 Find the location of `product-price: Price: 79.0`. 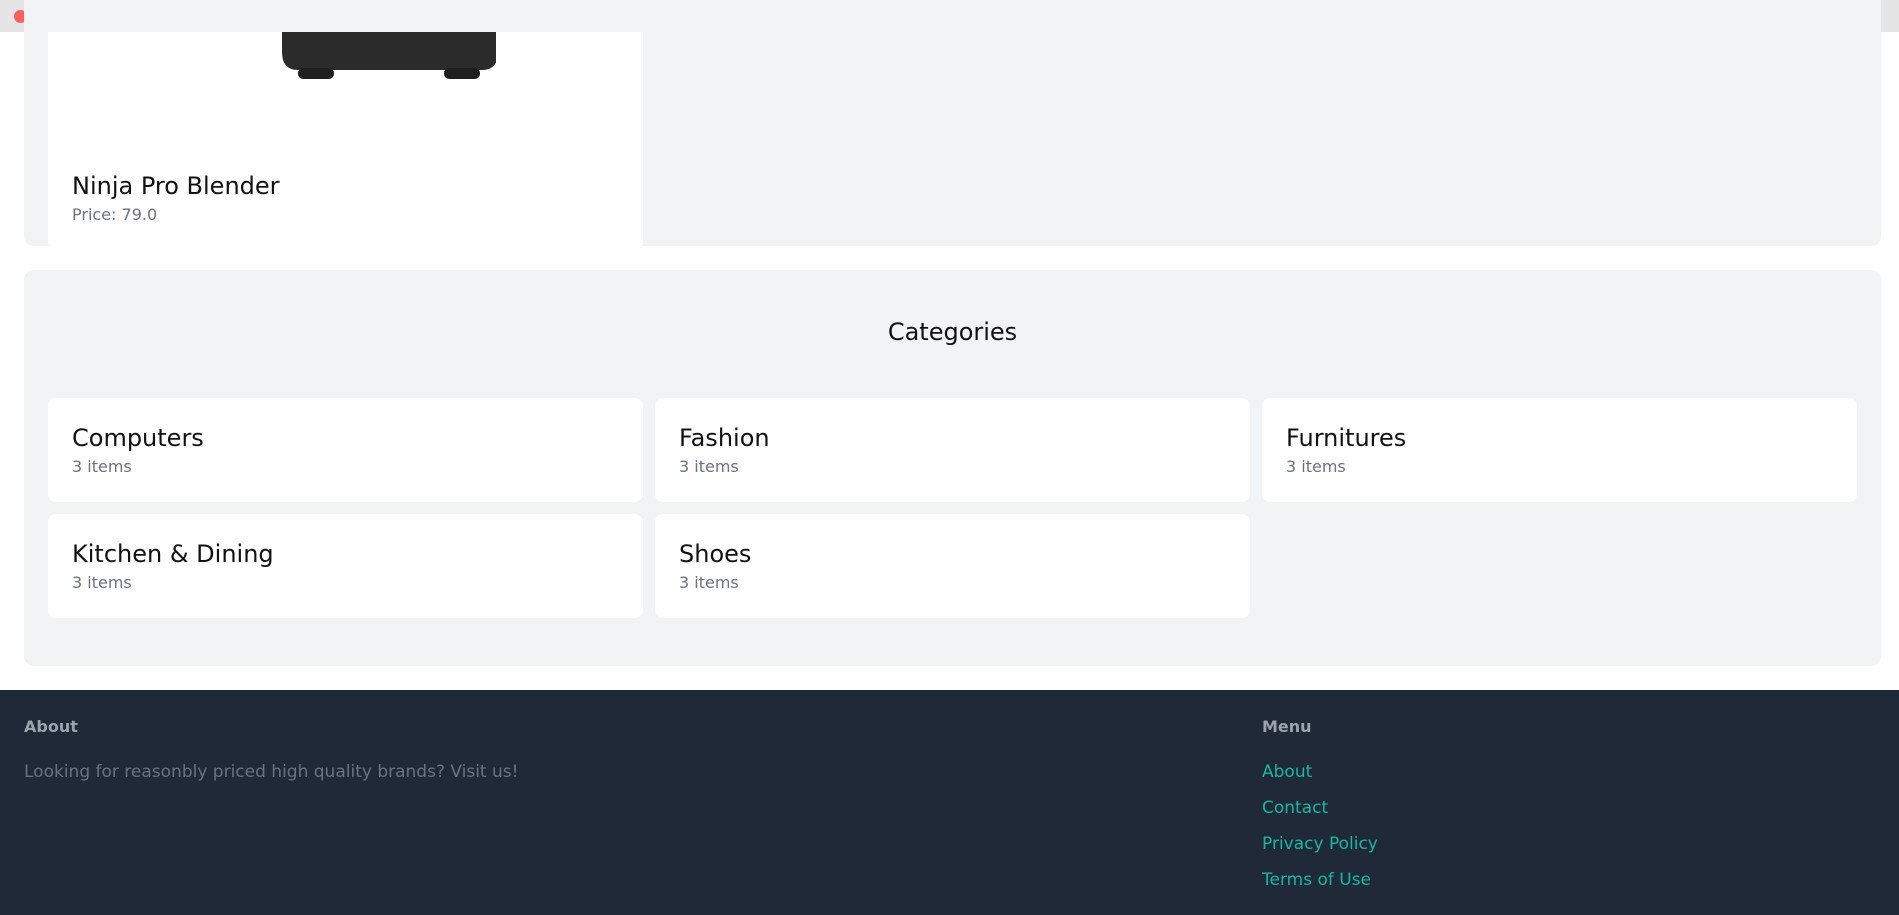

product-price: Price: 79.0 is located at coordinates (115, 214).